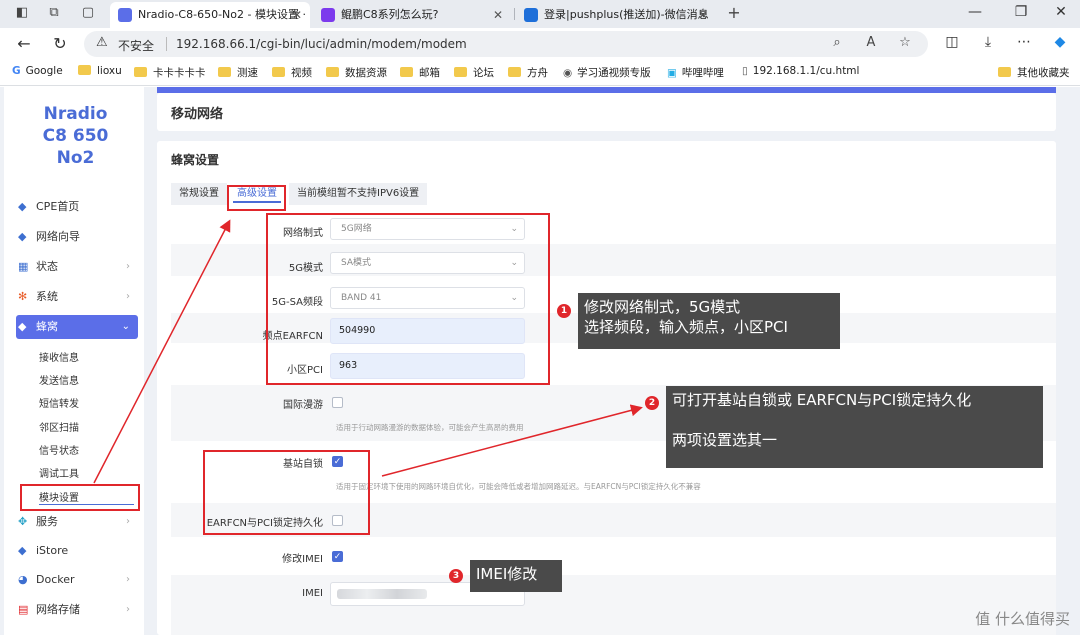  Describe the element at coordinates (531, 15) in the screenshot. I see `site-favicon-icon` at that location.